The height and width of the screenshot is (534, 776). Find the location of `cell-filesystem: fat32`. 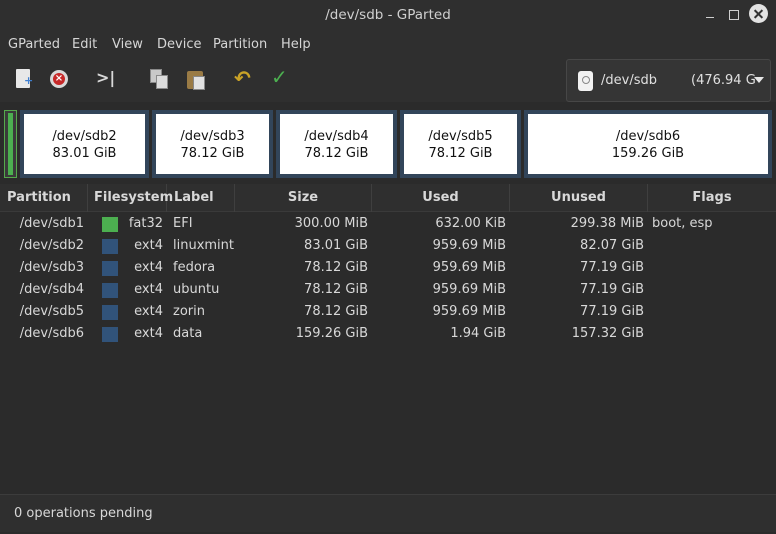

cell-filesystem: fat32 is located at coordinates (145, 223).